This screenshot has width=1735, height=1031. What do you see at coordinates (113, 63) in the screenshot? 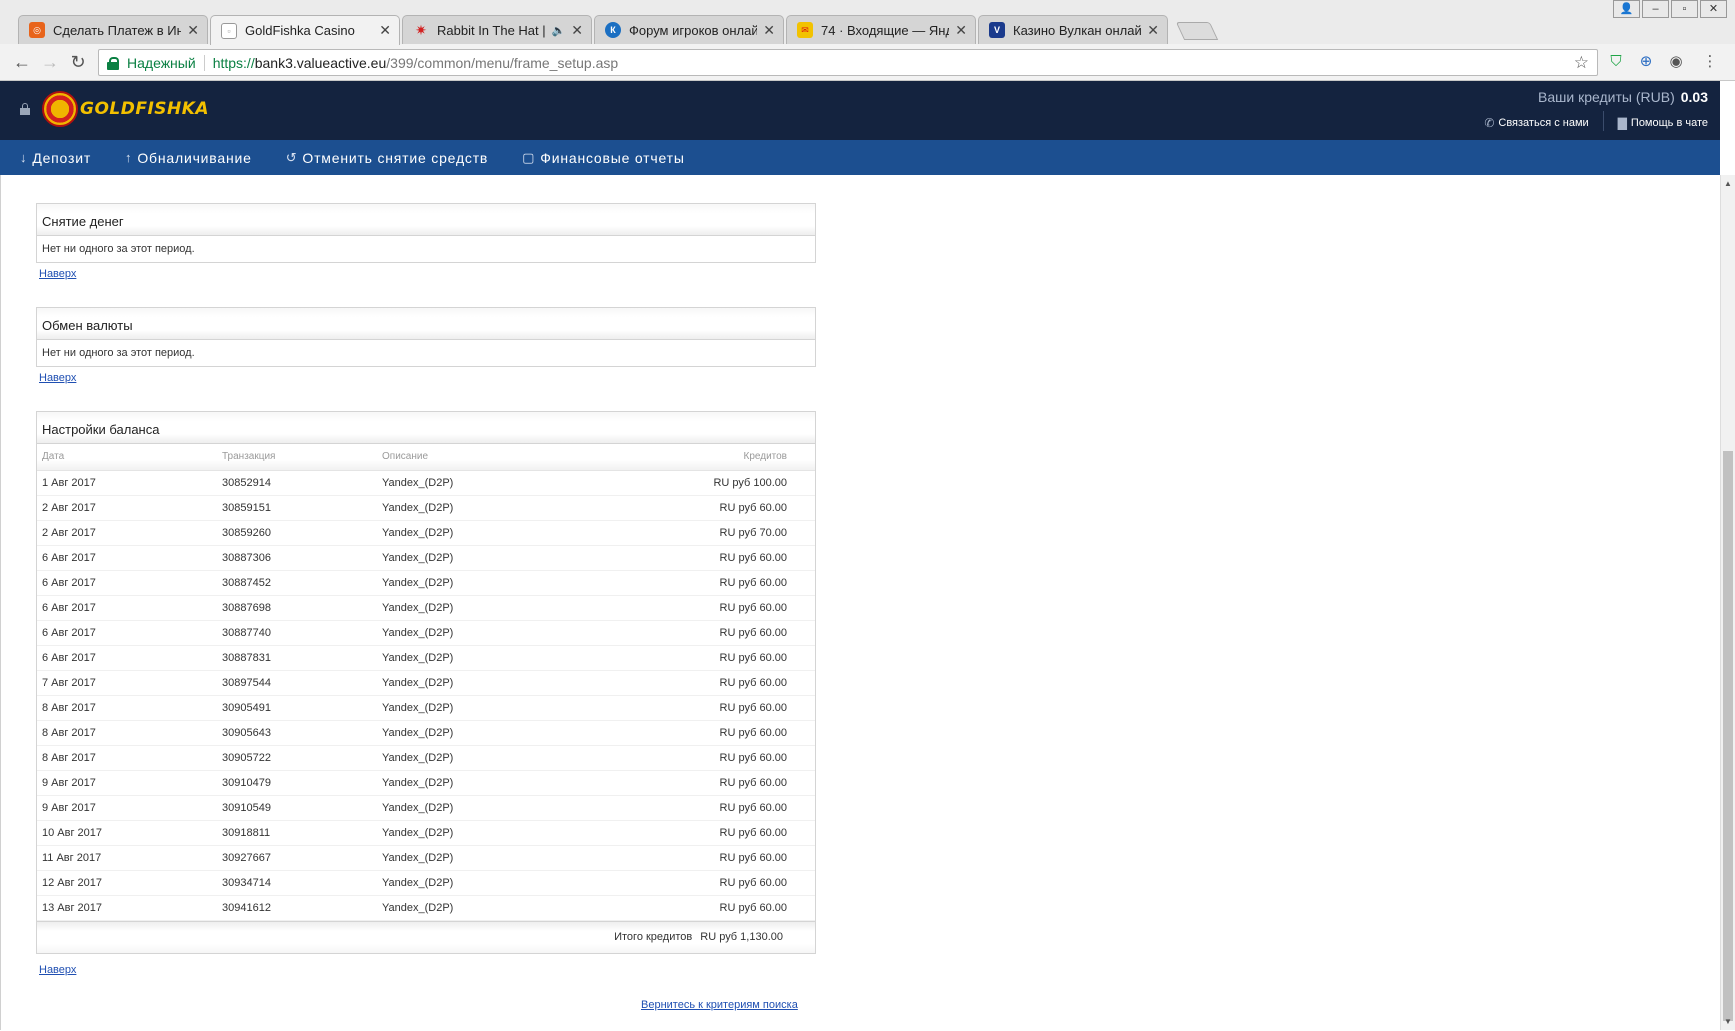
I see `secure-lock-icon` at bounding box center [113, 63].